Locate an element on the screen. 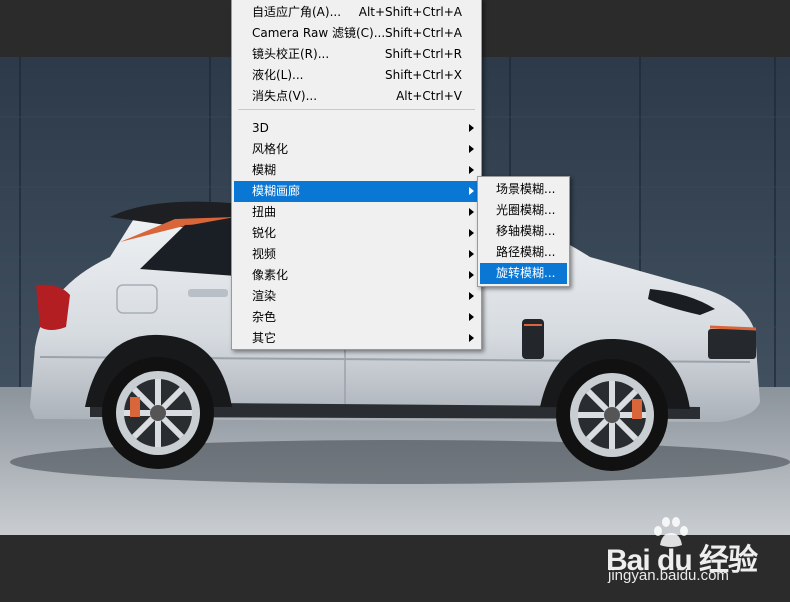  menu-item-label: 3D is located at coordinates (260, 128).